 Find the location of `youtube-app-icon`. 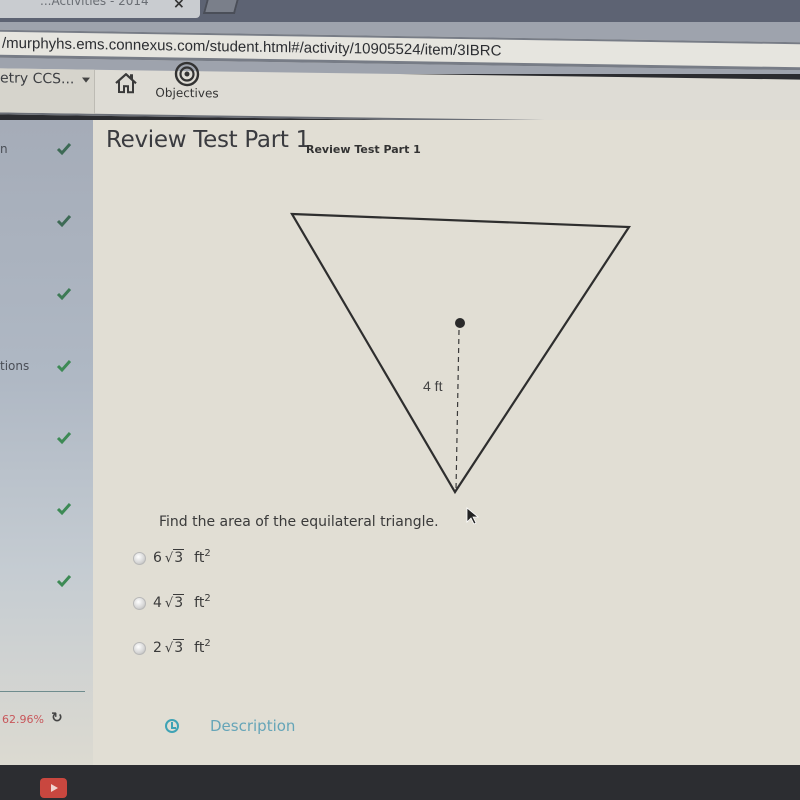

youtube-app-icon is located at coordinates (53, 788).